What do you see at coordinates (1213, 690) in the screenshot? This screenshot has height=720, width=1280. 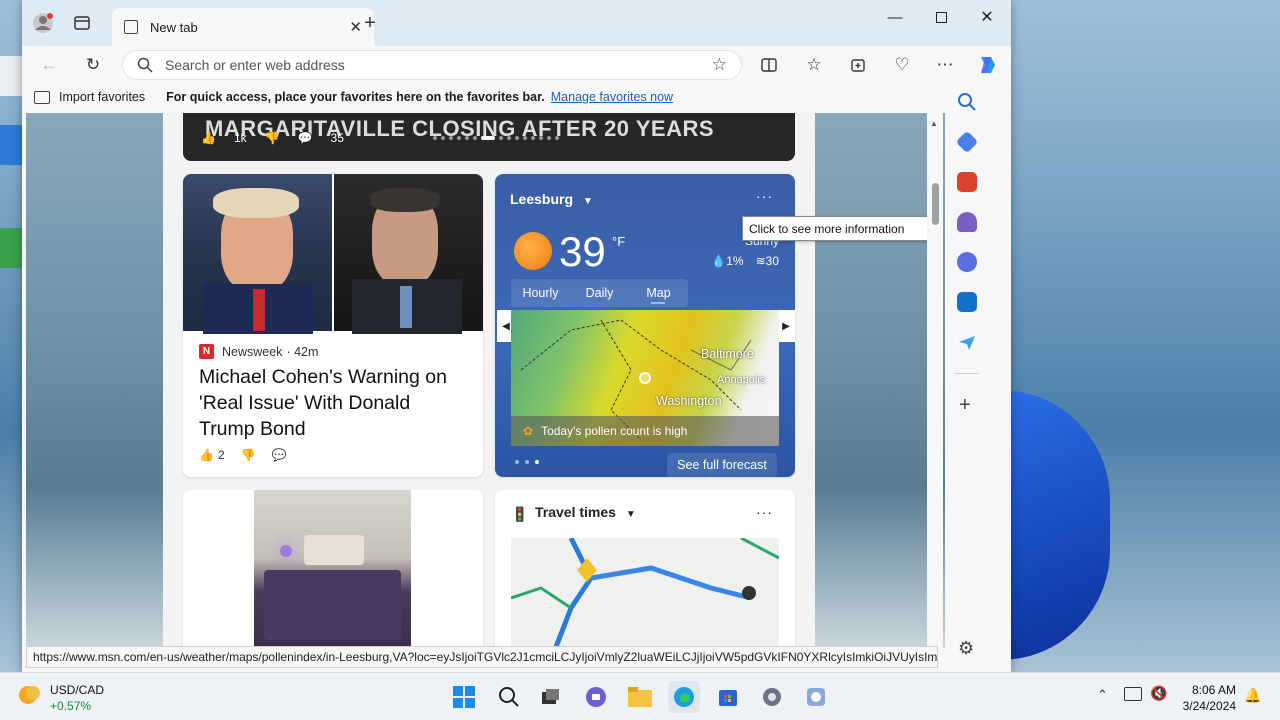 I see `clock-time: 8:06 AM` at bounding box center [1213, 690].